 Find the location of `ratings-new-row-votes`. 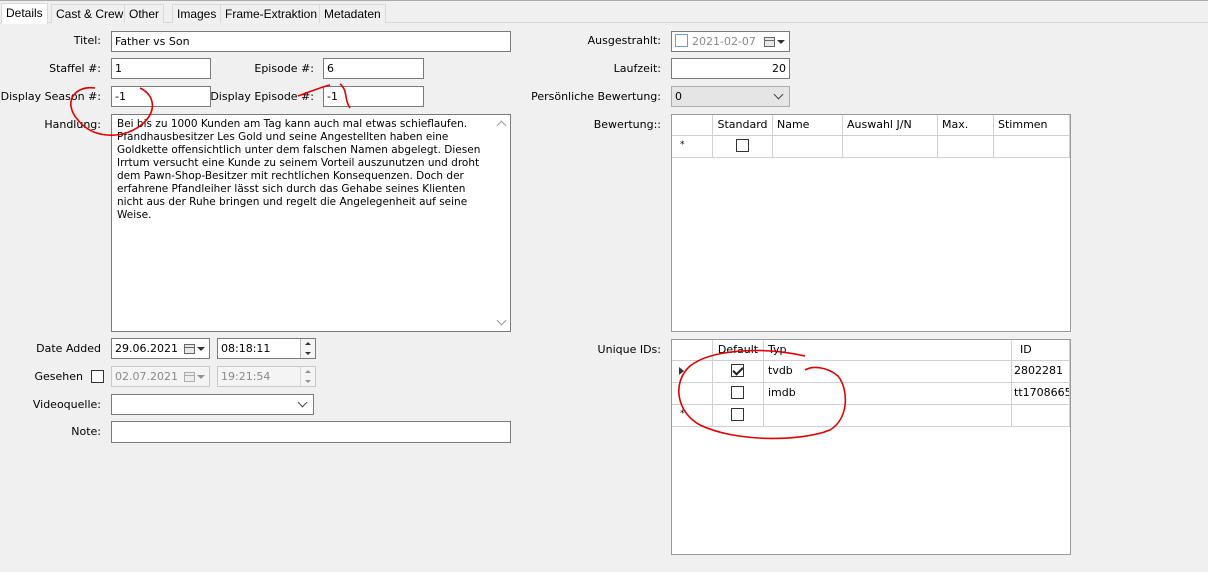

ratings-new-row-votes is located at coordinates (1032, 147).